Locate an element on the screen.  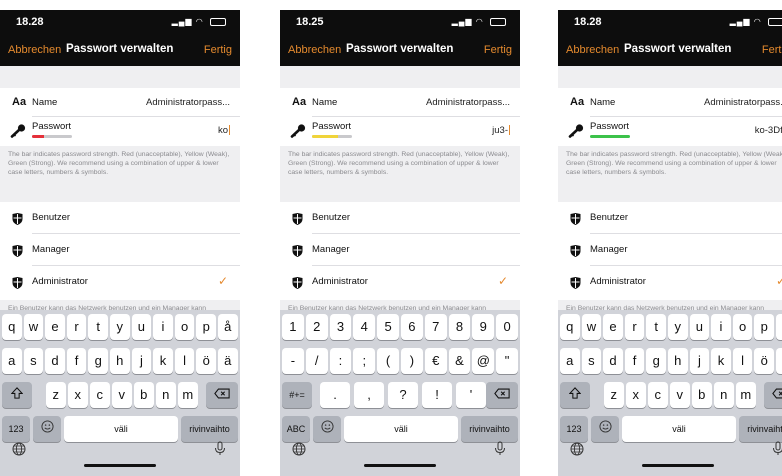
key-.: . is located at coordinates (335, 395).